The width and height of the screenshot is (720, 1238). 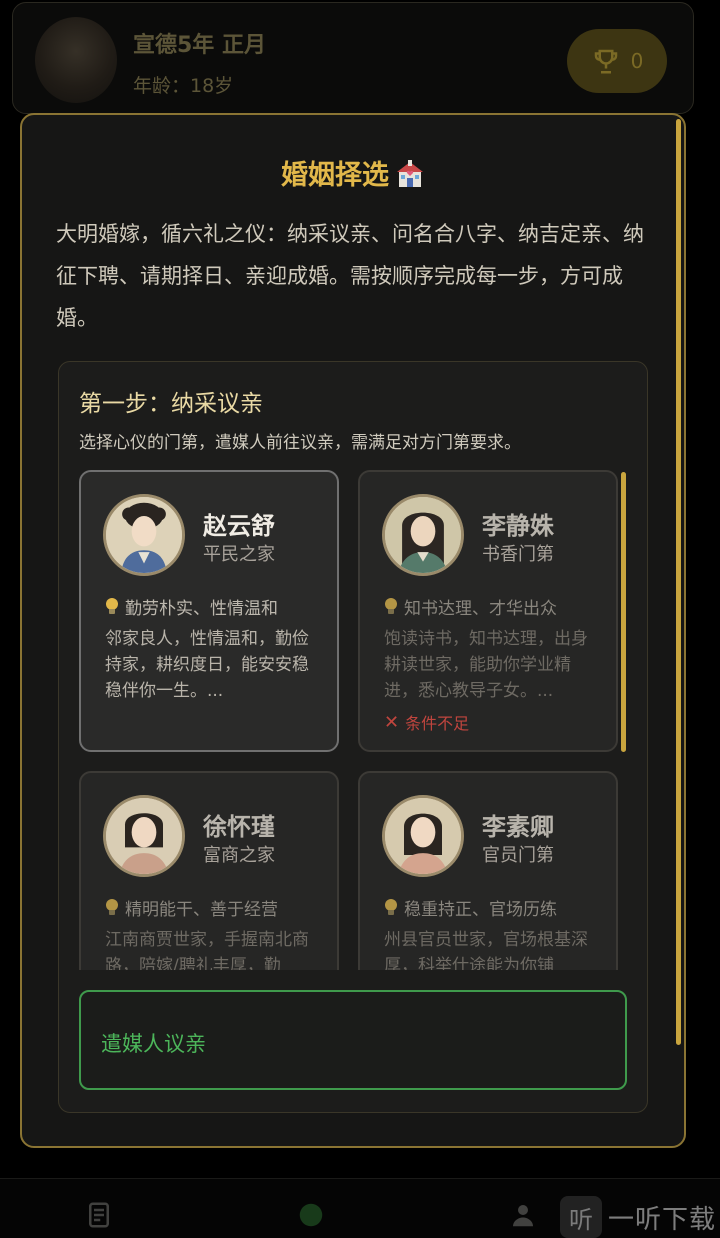 I want to click on watermark: 听 一听下载, so click(x=637, y=1217).